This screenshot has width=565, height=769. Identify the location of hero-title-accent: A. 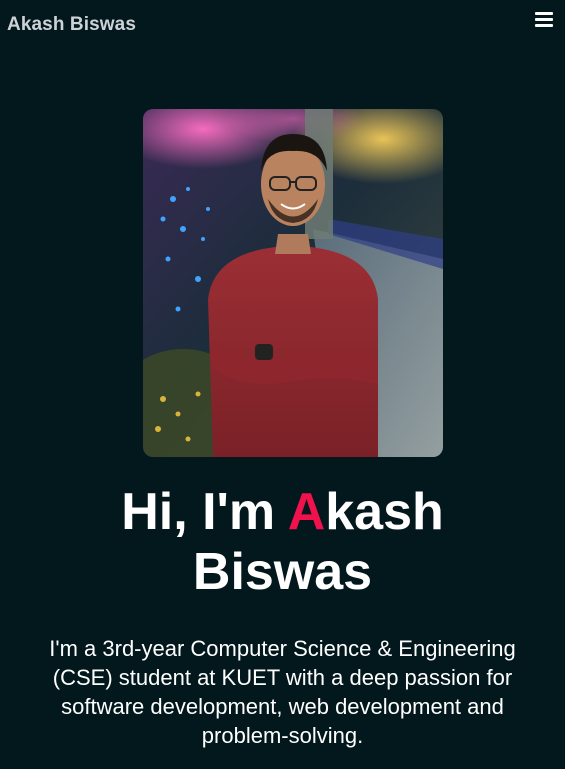
(306, 512).